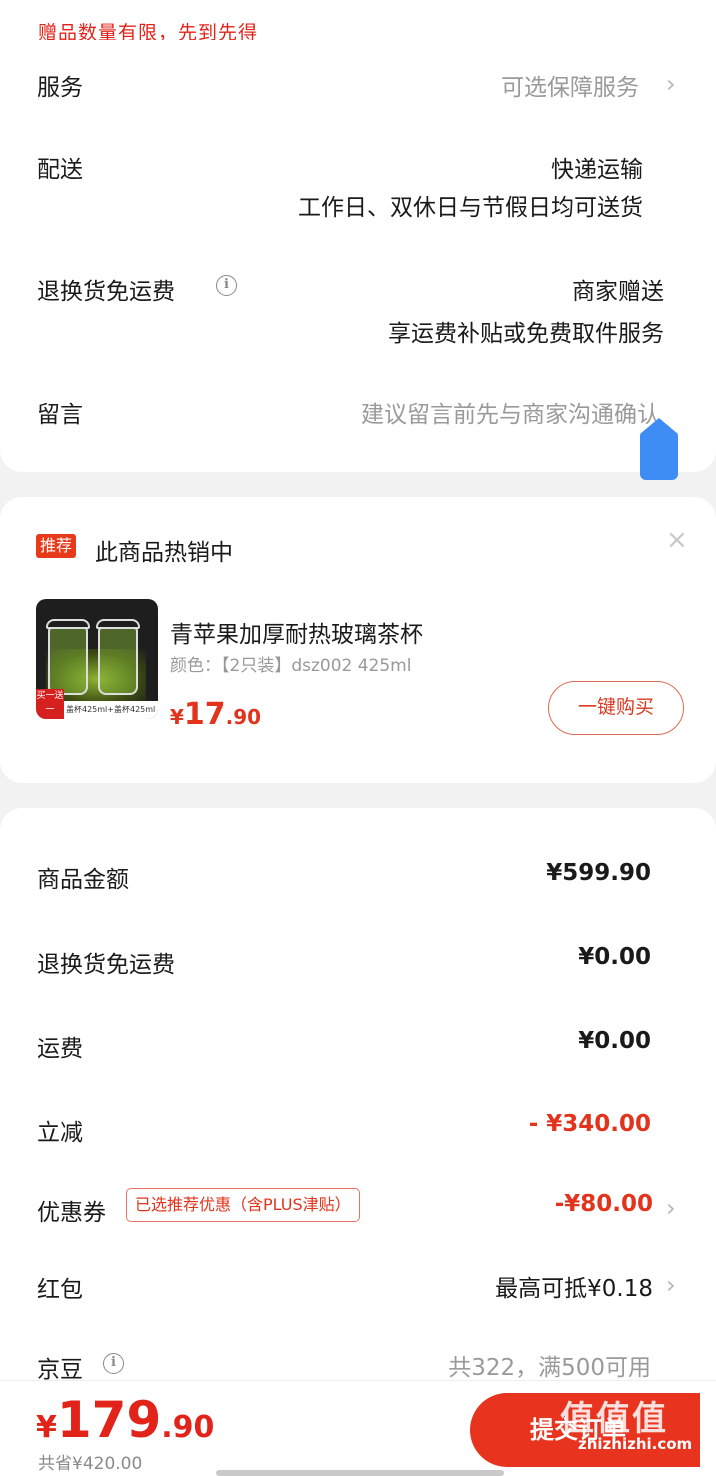 This screenshot has width=716, height=1476. I want to click on coupon-chevron-icon: ›, so click(671, 1208).